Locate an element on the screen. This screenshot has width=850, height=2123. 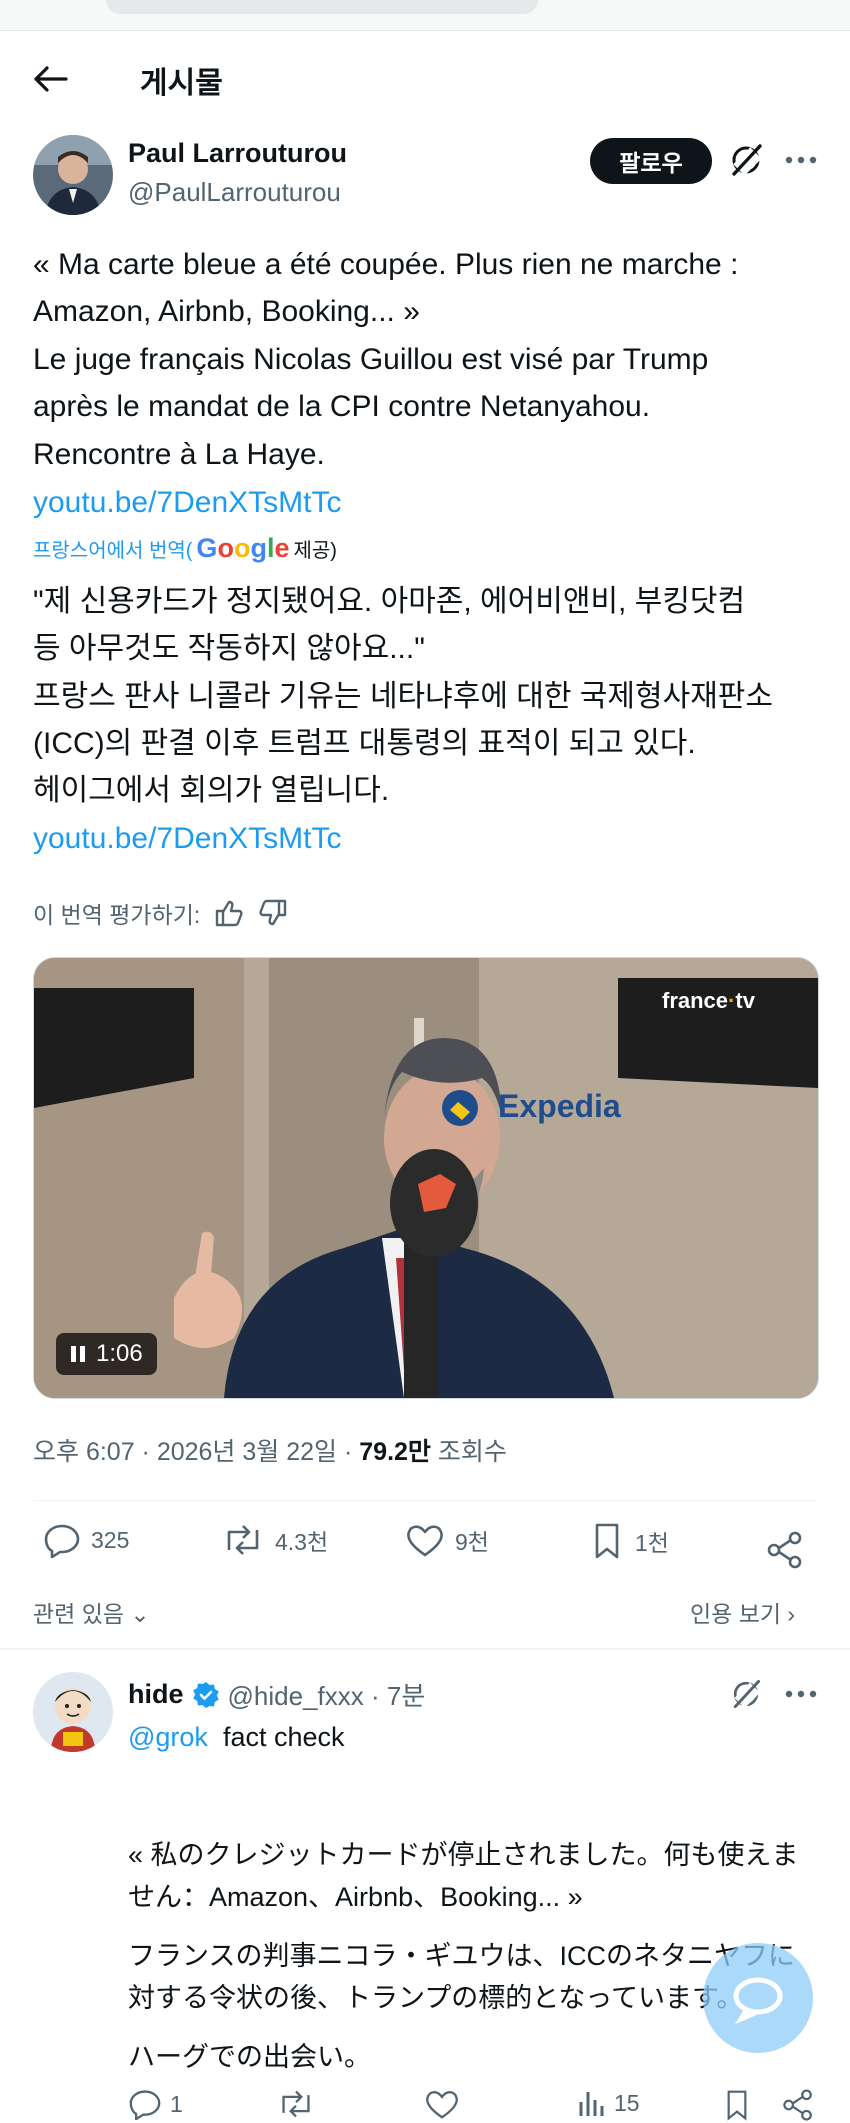
expedia-logo: Expedia is located at coordinates (559, 1106).